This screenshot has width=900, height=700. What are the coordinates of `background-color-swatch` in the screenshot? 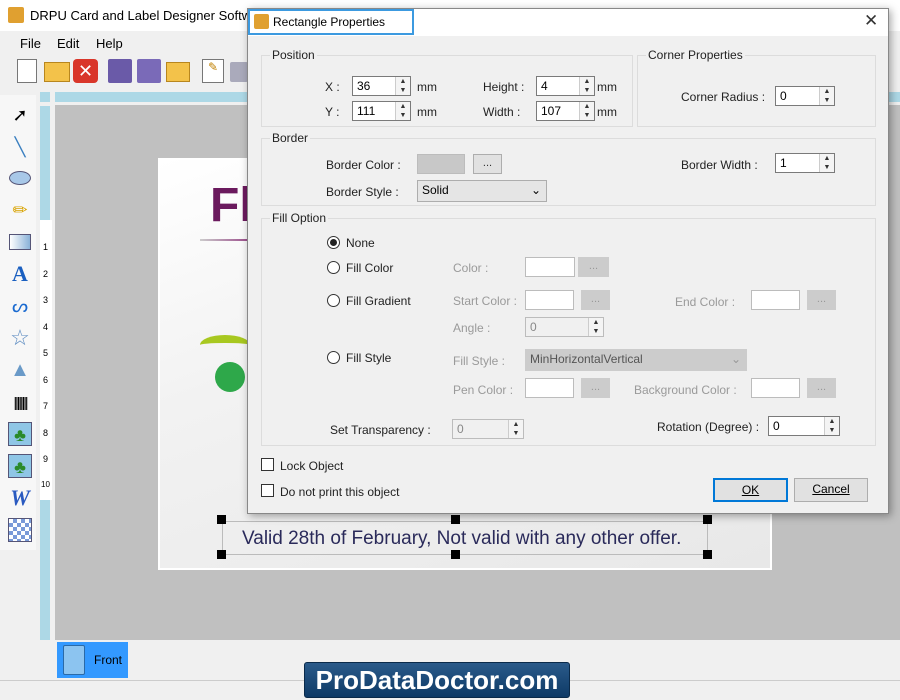 It's located at (775, 388).